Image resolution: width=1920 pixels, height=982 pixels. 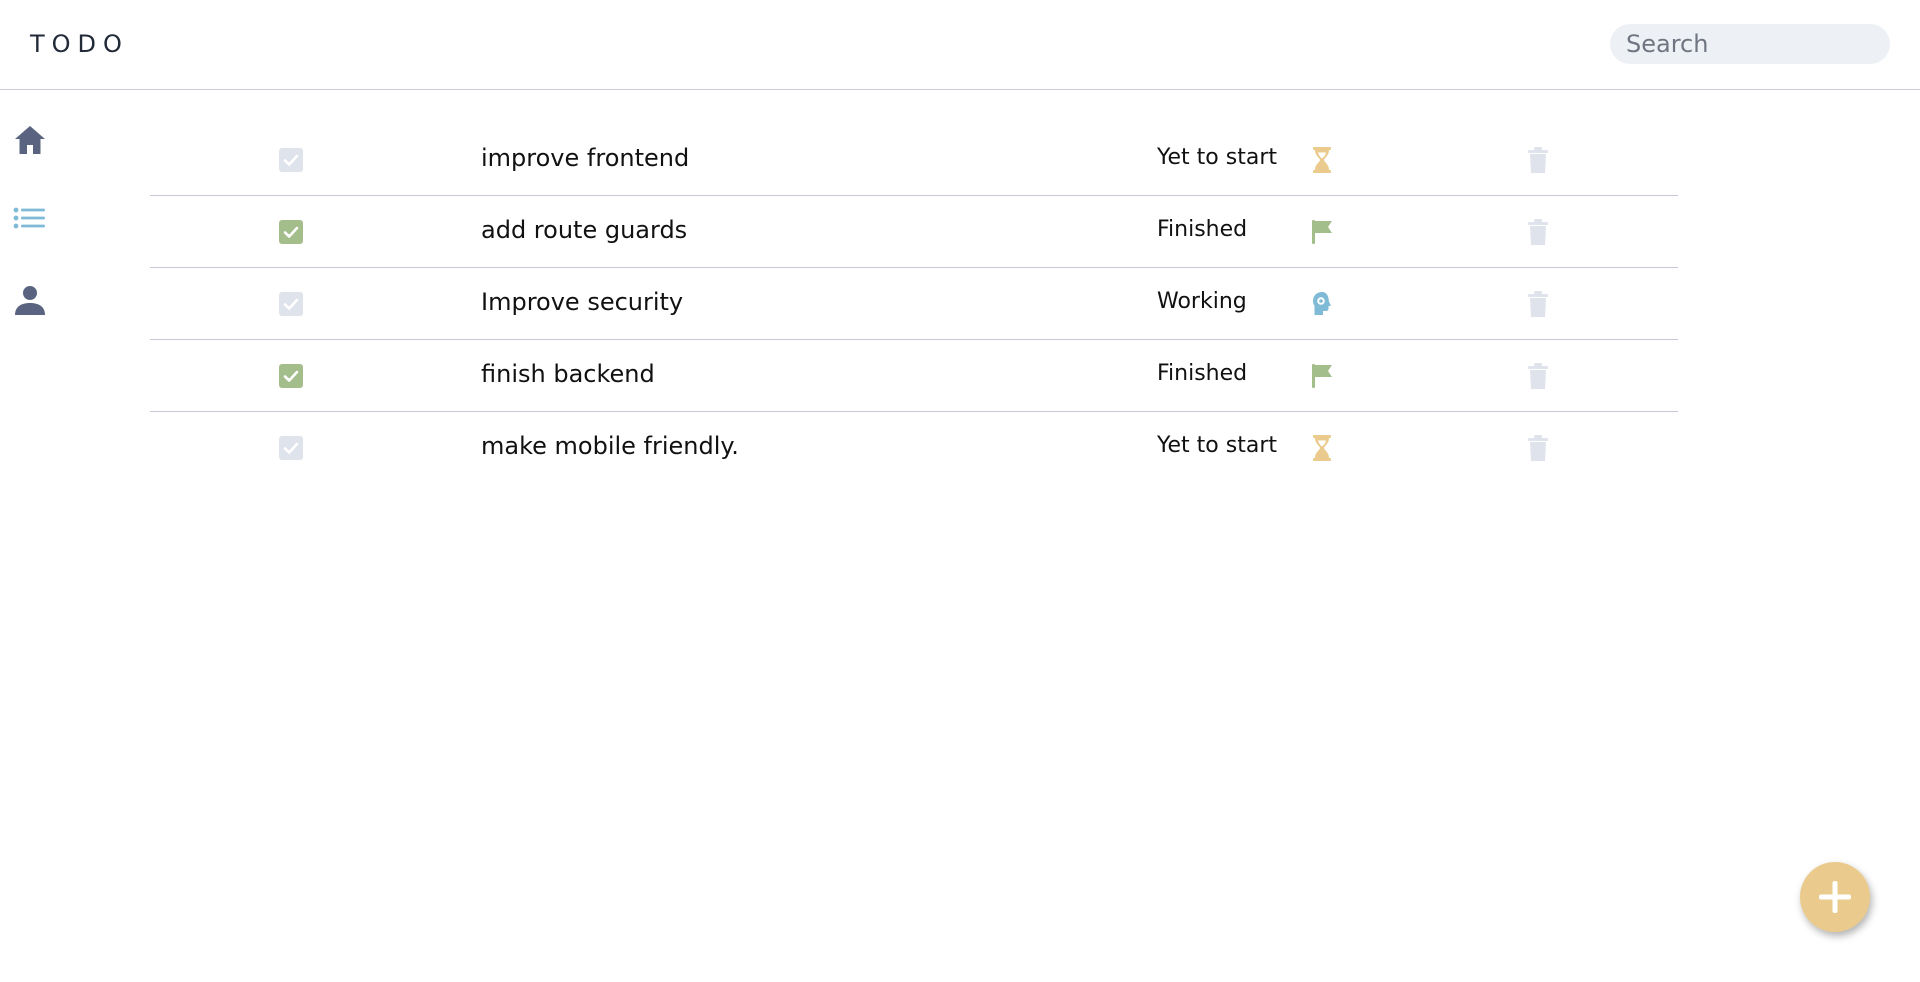 What do you see at coordinates (584, 230) in the screenshot?
I see `task-title: add route guards` at bounding box center [584, 230].